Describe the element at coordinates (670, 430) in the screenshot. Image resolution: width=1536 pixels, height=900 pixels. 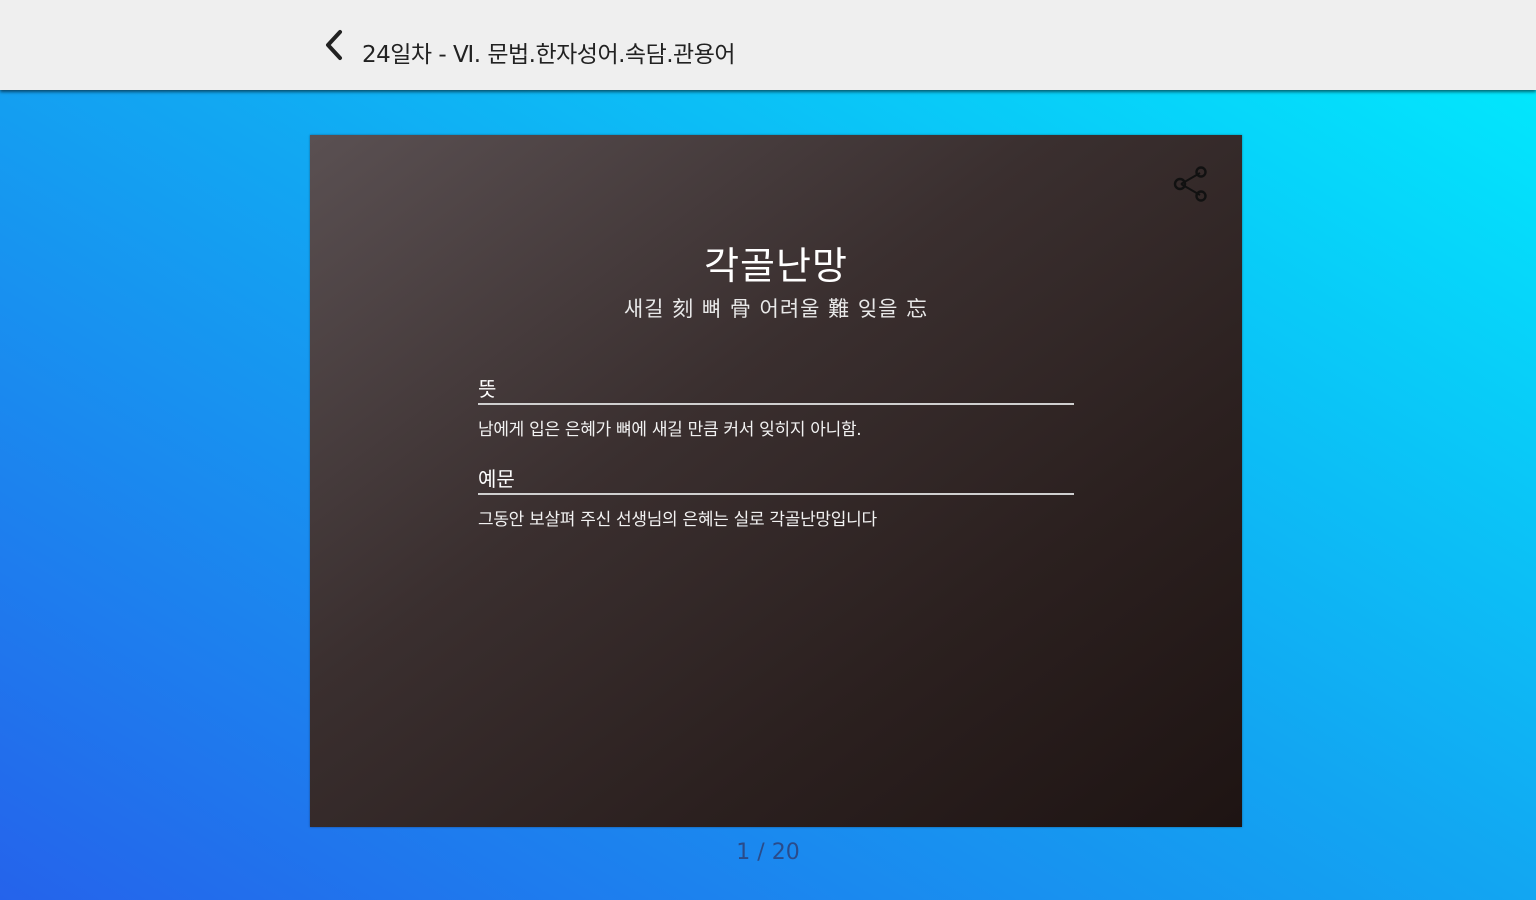
I see `meaning-text: 남에게 입은 은혜가 뼈에 새길 만큼 커서 잊히지 아니함.` at that location.